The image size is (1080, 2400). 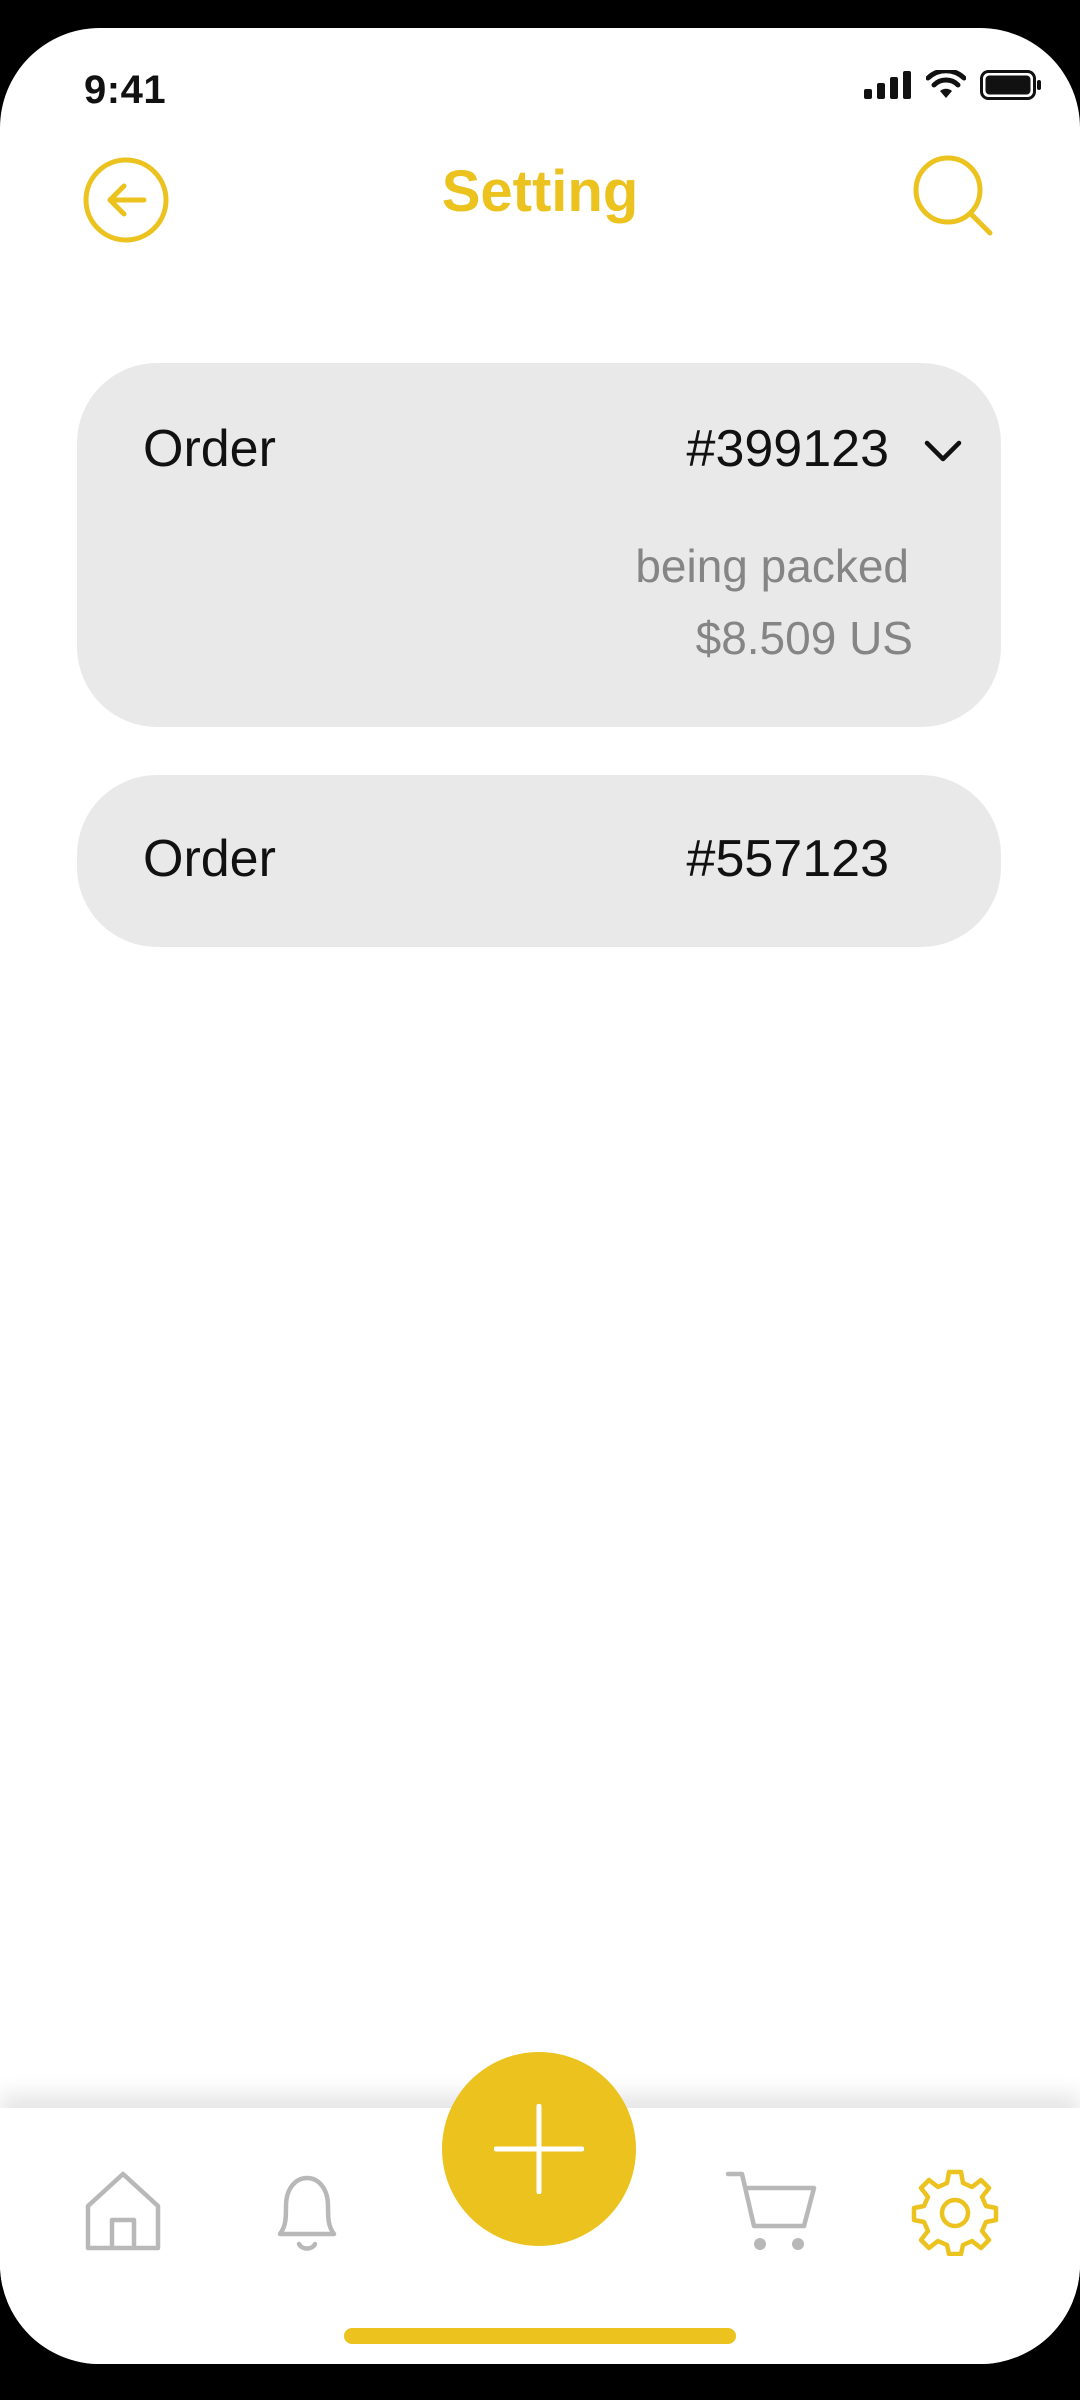 I want to click on signal-icon, so click(x=887, y=85).